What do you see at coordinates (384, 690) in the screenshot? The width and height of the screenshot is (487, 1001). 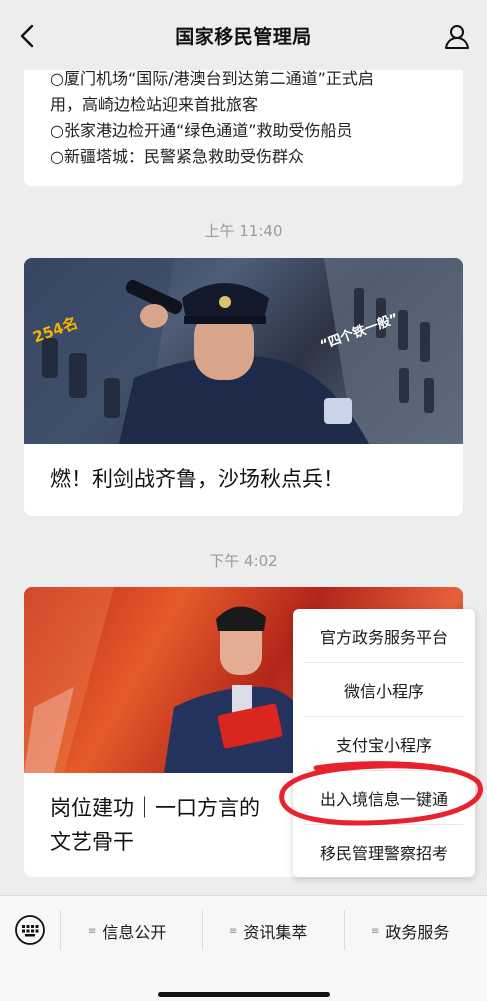 I see `menu-item-wechat-miniprogram: 微信小程序` at bounding box center [384, 690].